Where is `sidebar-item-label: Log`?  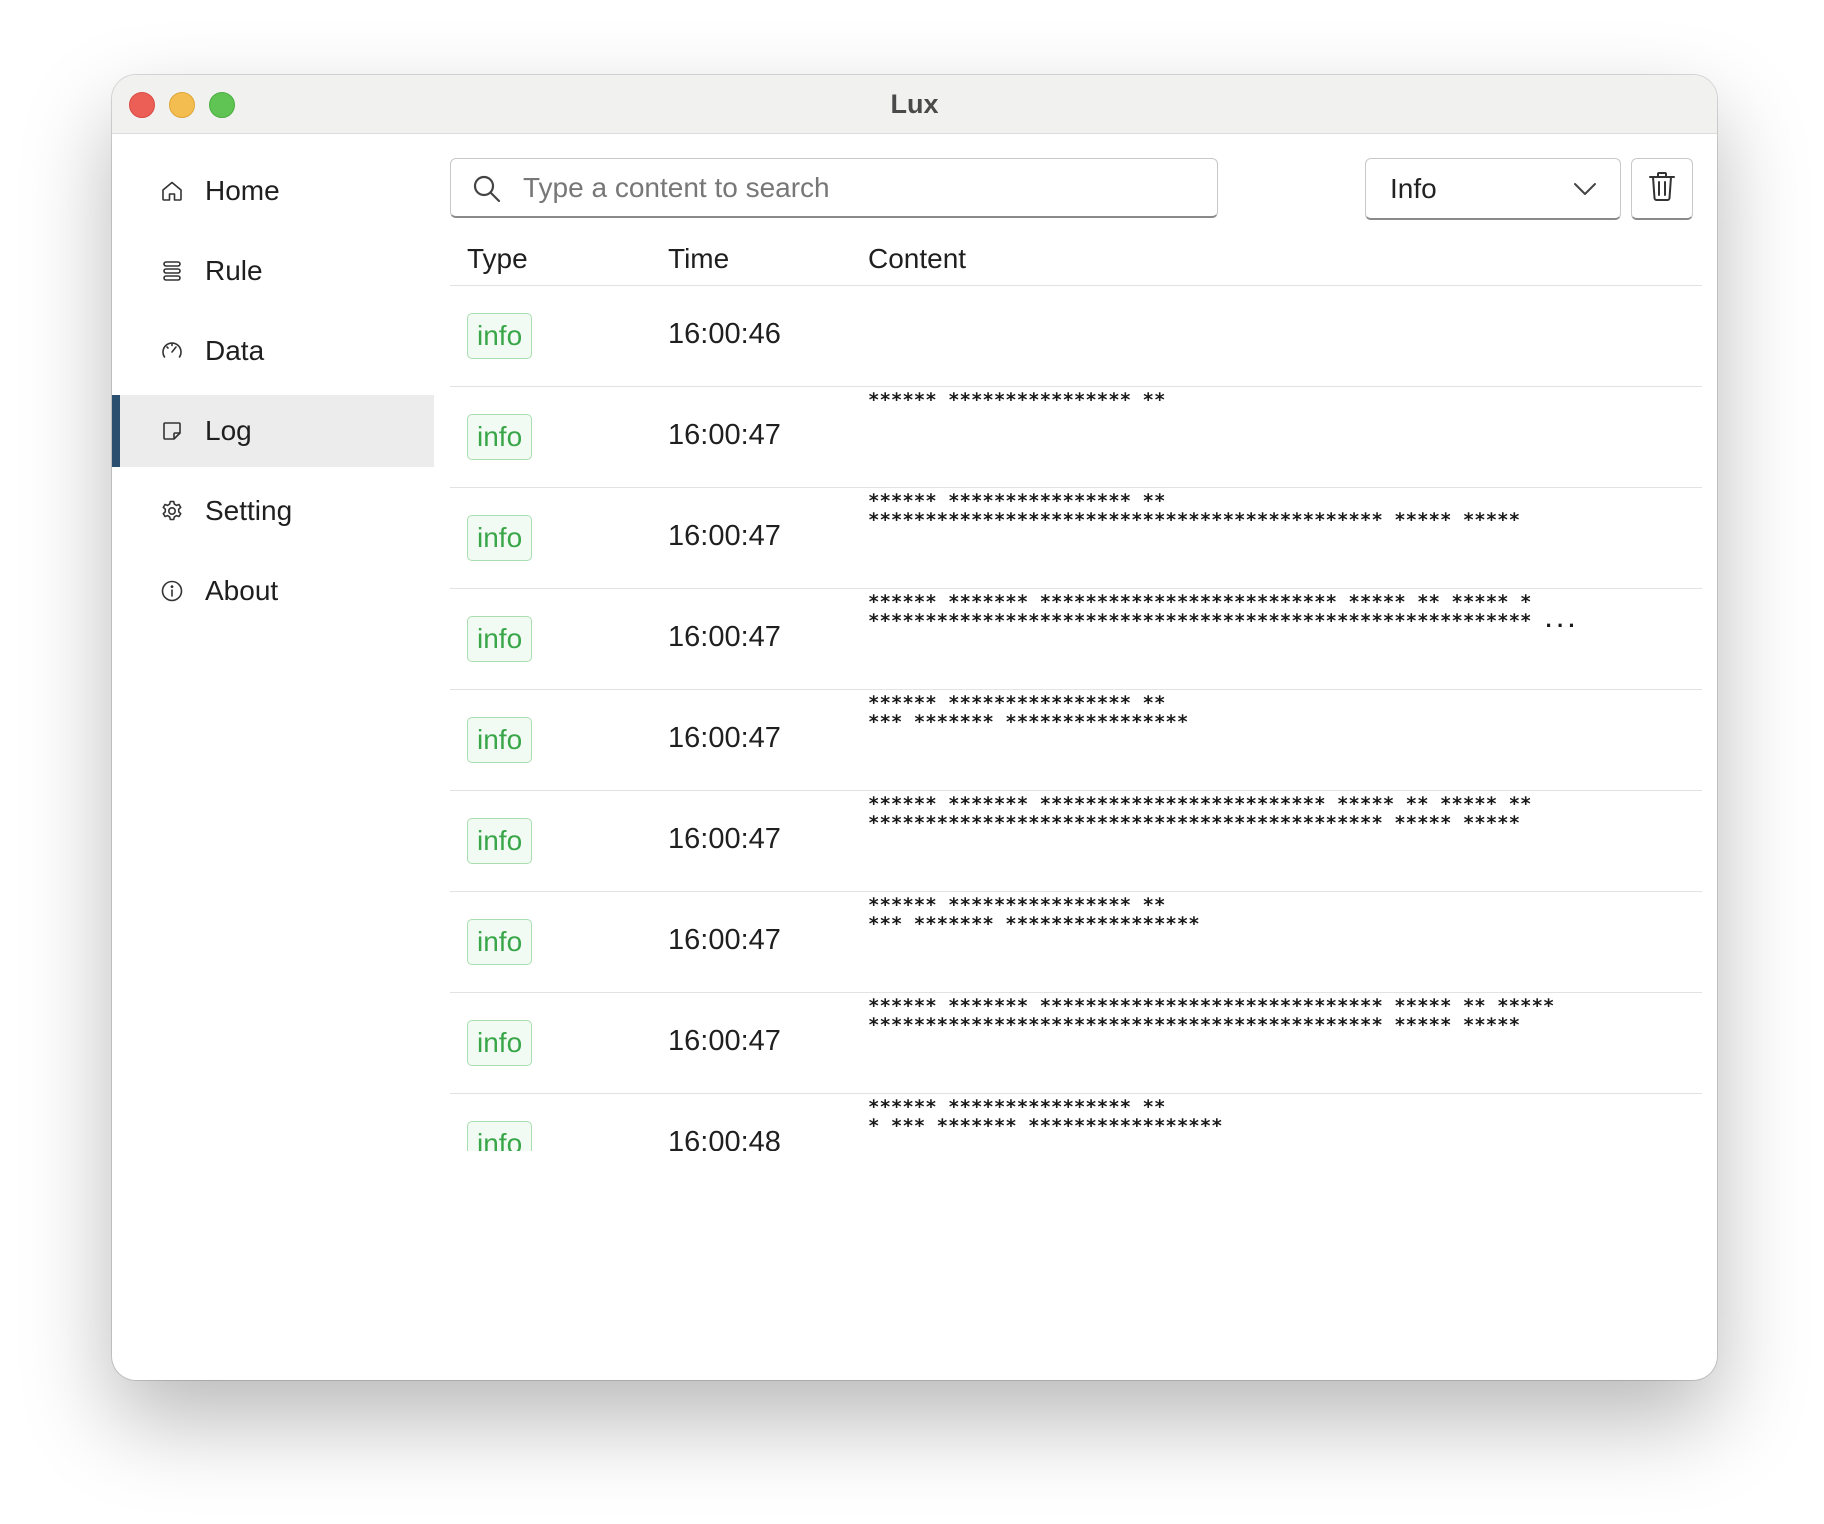
sidebar-item-label: Log is located at coordinates (228, 430).